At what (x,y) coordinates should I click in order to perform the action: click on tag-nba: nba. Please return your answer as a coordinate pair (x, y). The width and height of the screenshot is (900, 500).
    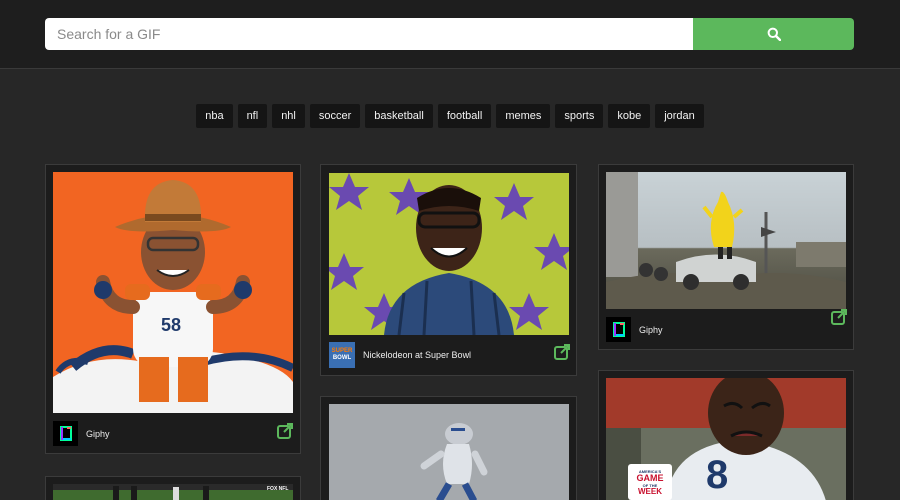
    Looking at the image, I should click on (214, 116).